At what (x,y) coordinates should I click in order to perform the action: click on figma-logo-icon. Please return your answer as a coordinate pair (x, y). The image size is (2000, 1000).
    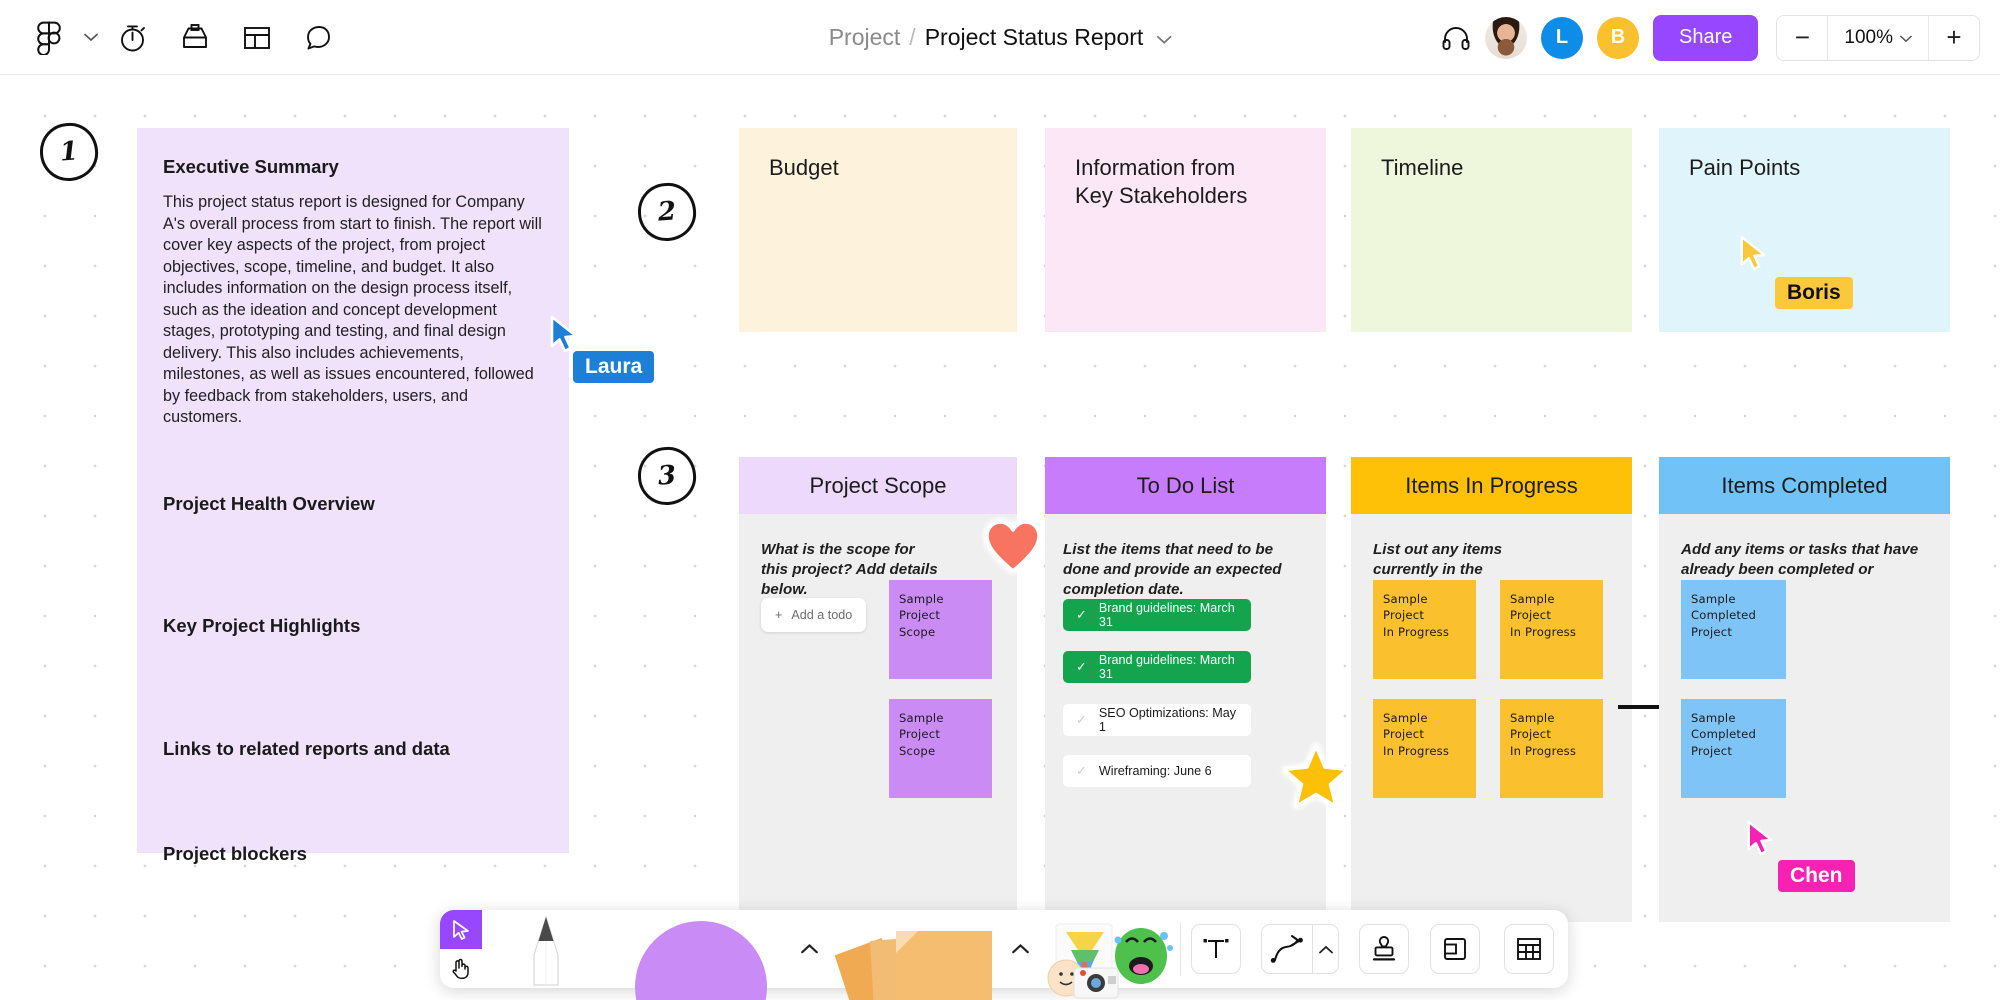
    Looking at the image, I should click on (49, 38).